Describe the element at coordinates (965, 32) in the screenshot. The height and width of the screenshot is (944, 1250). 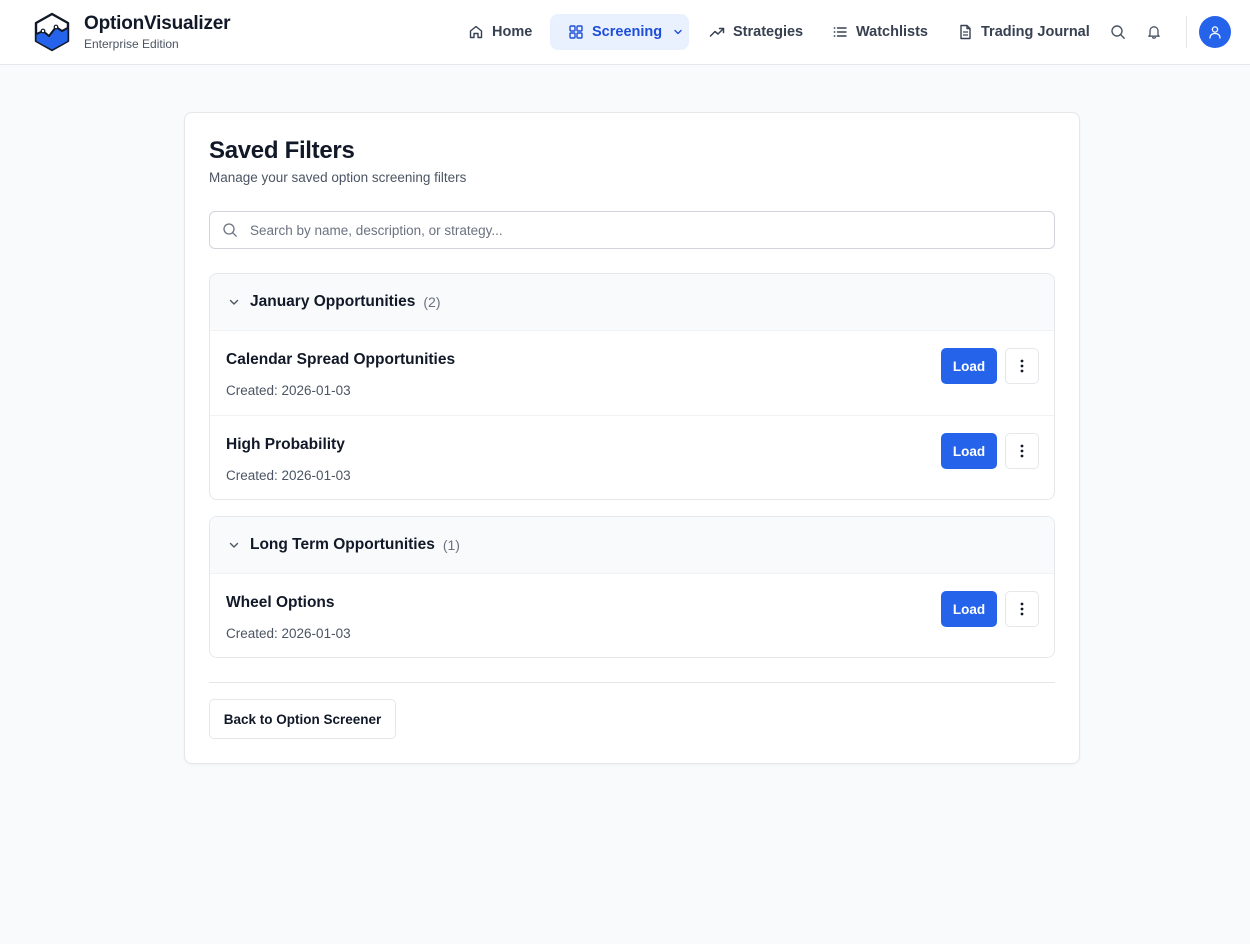
I see `document-icon` at that location.